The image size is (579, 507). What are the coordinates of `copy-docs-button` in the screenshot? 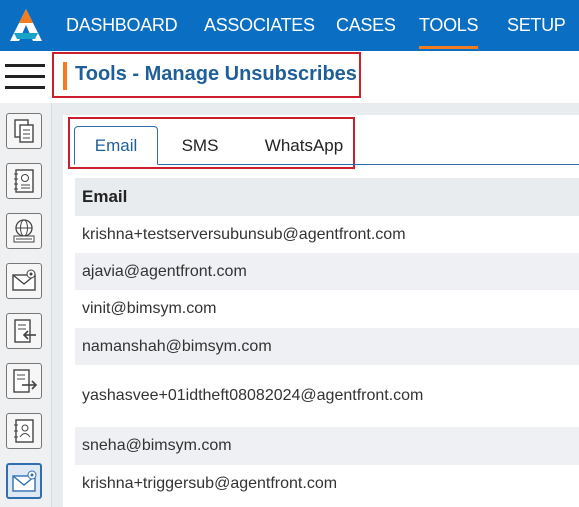 It's located at (24, 131).